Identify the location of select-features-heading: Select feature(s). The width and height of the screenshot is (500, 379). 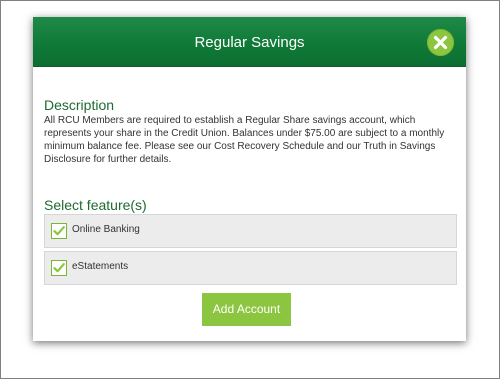
(95, 205).